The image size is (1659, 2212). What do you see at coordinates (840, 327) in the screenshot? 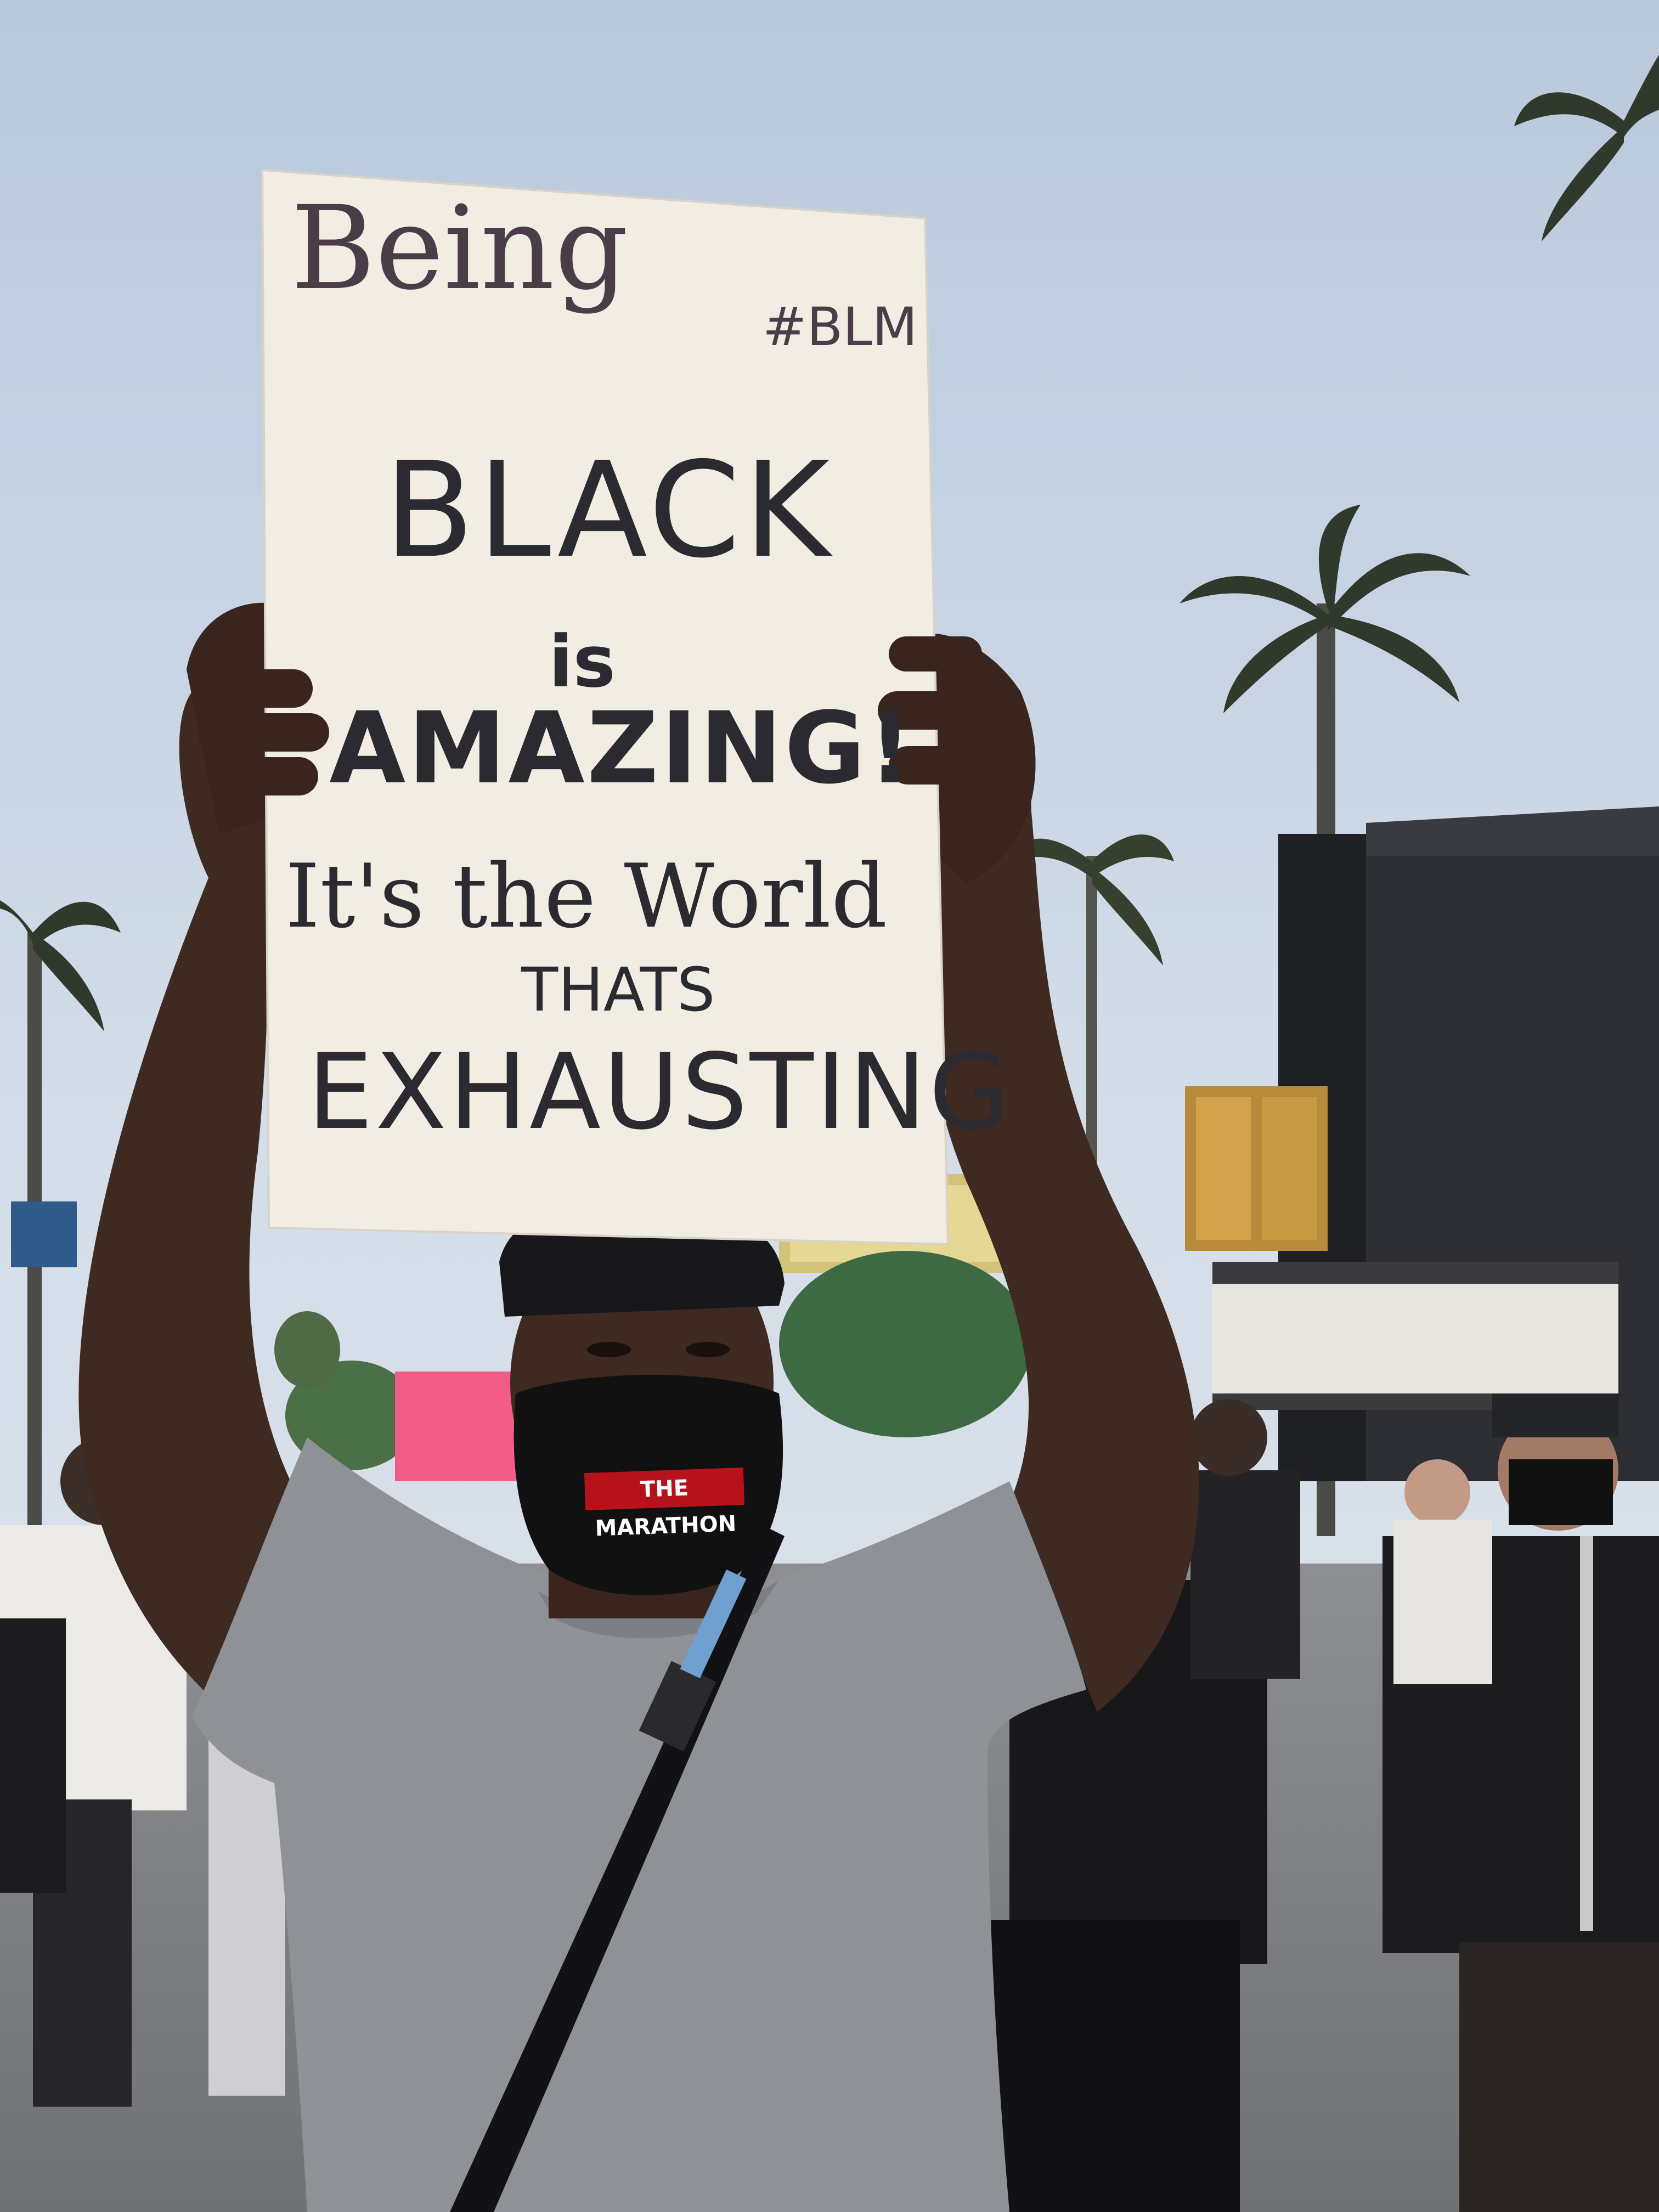
I see `sign-hashtag: #BLM` at bounding box center [840, 327].